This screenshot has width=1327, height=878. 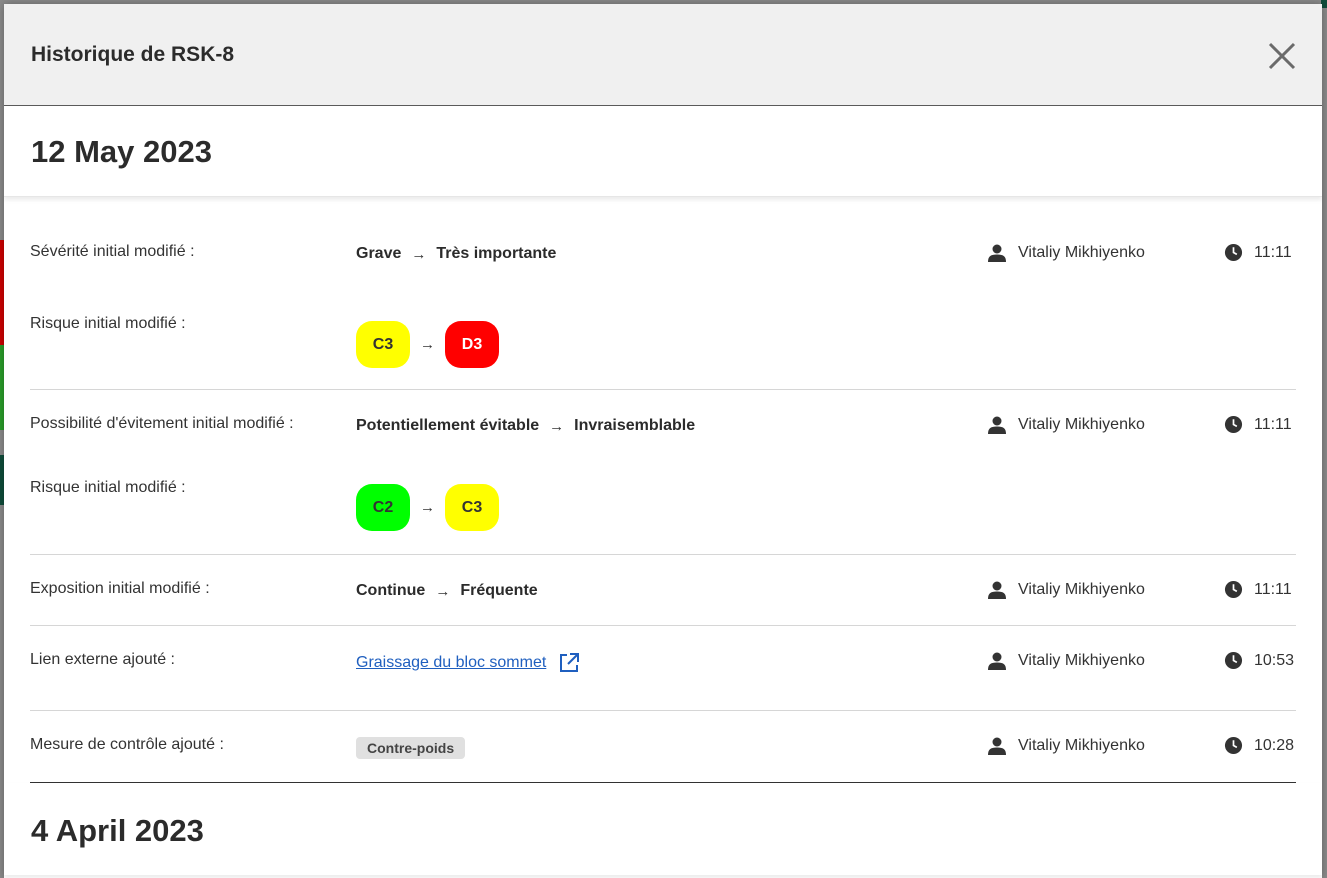 What do you see at coordinates (496, 253) in the screenshot?
I see `new-value: Très importante` at bounding box center [496, 253].